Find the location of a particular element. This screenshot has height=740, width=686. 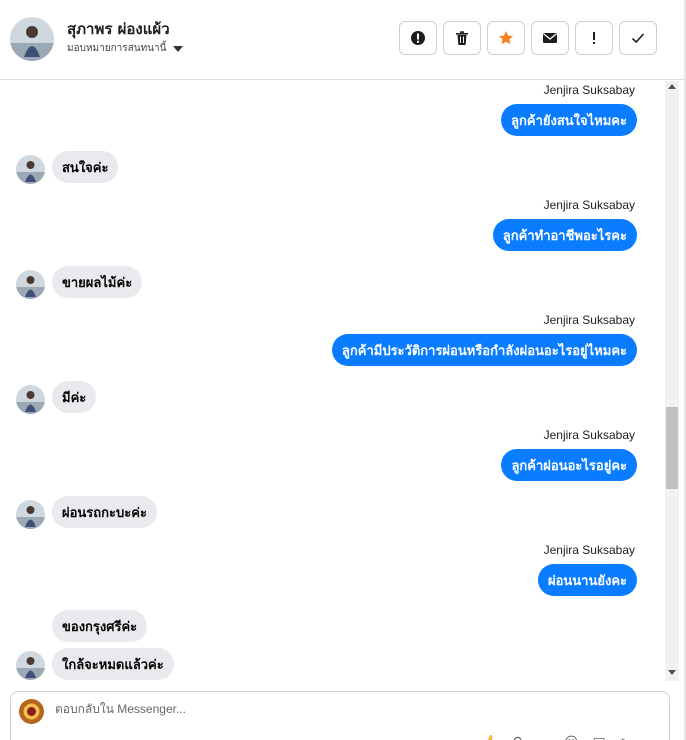

outgoing-message: ลูกค้าผ่อนอะไรอยู่คะ is located at coordinates (569, 465).